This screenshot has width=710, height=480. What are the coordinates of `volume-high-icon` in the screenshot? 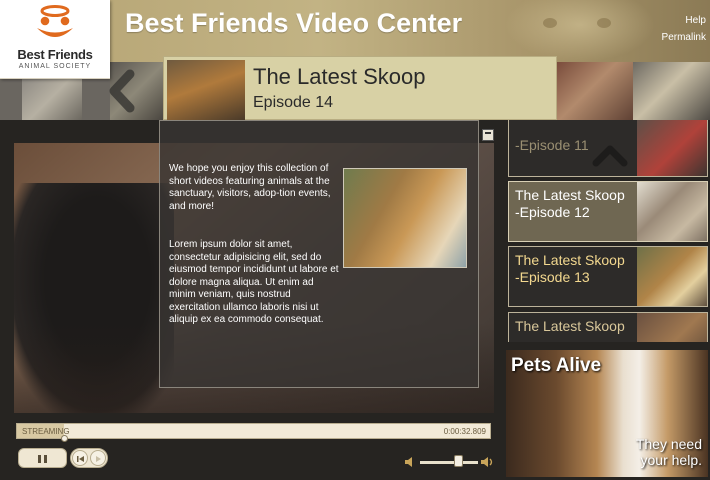 It's located at (487, 462).